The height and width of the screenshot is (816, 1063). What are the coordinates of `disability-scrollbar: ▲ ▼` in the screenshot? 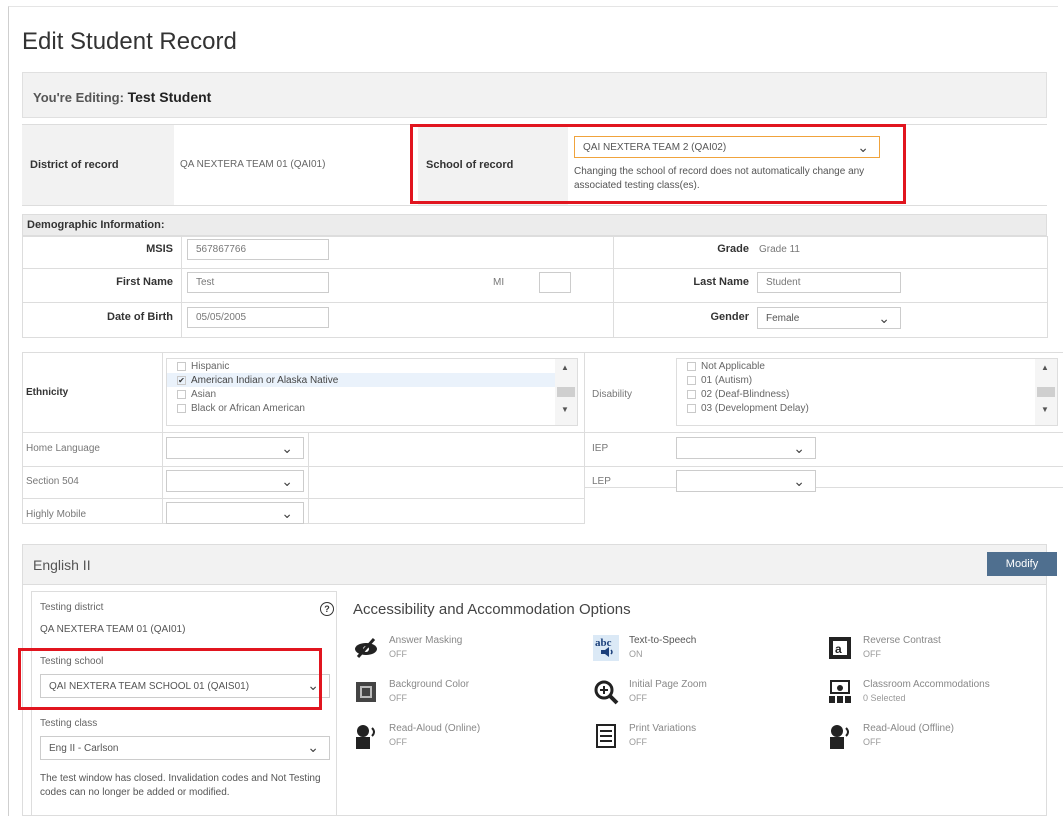 It's located at (1046, 392).